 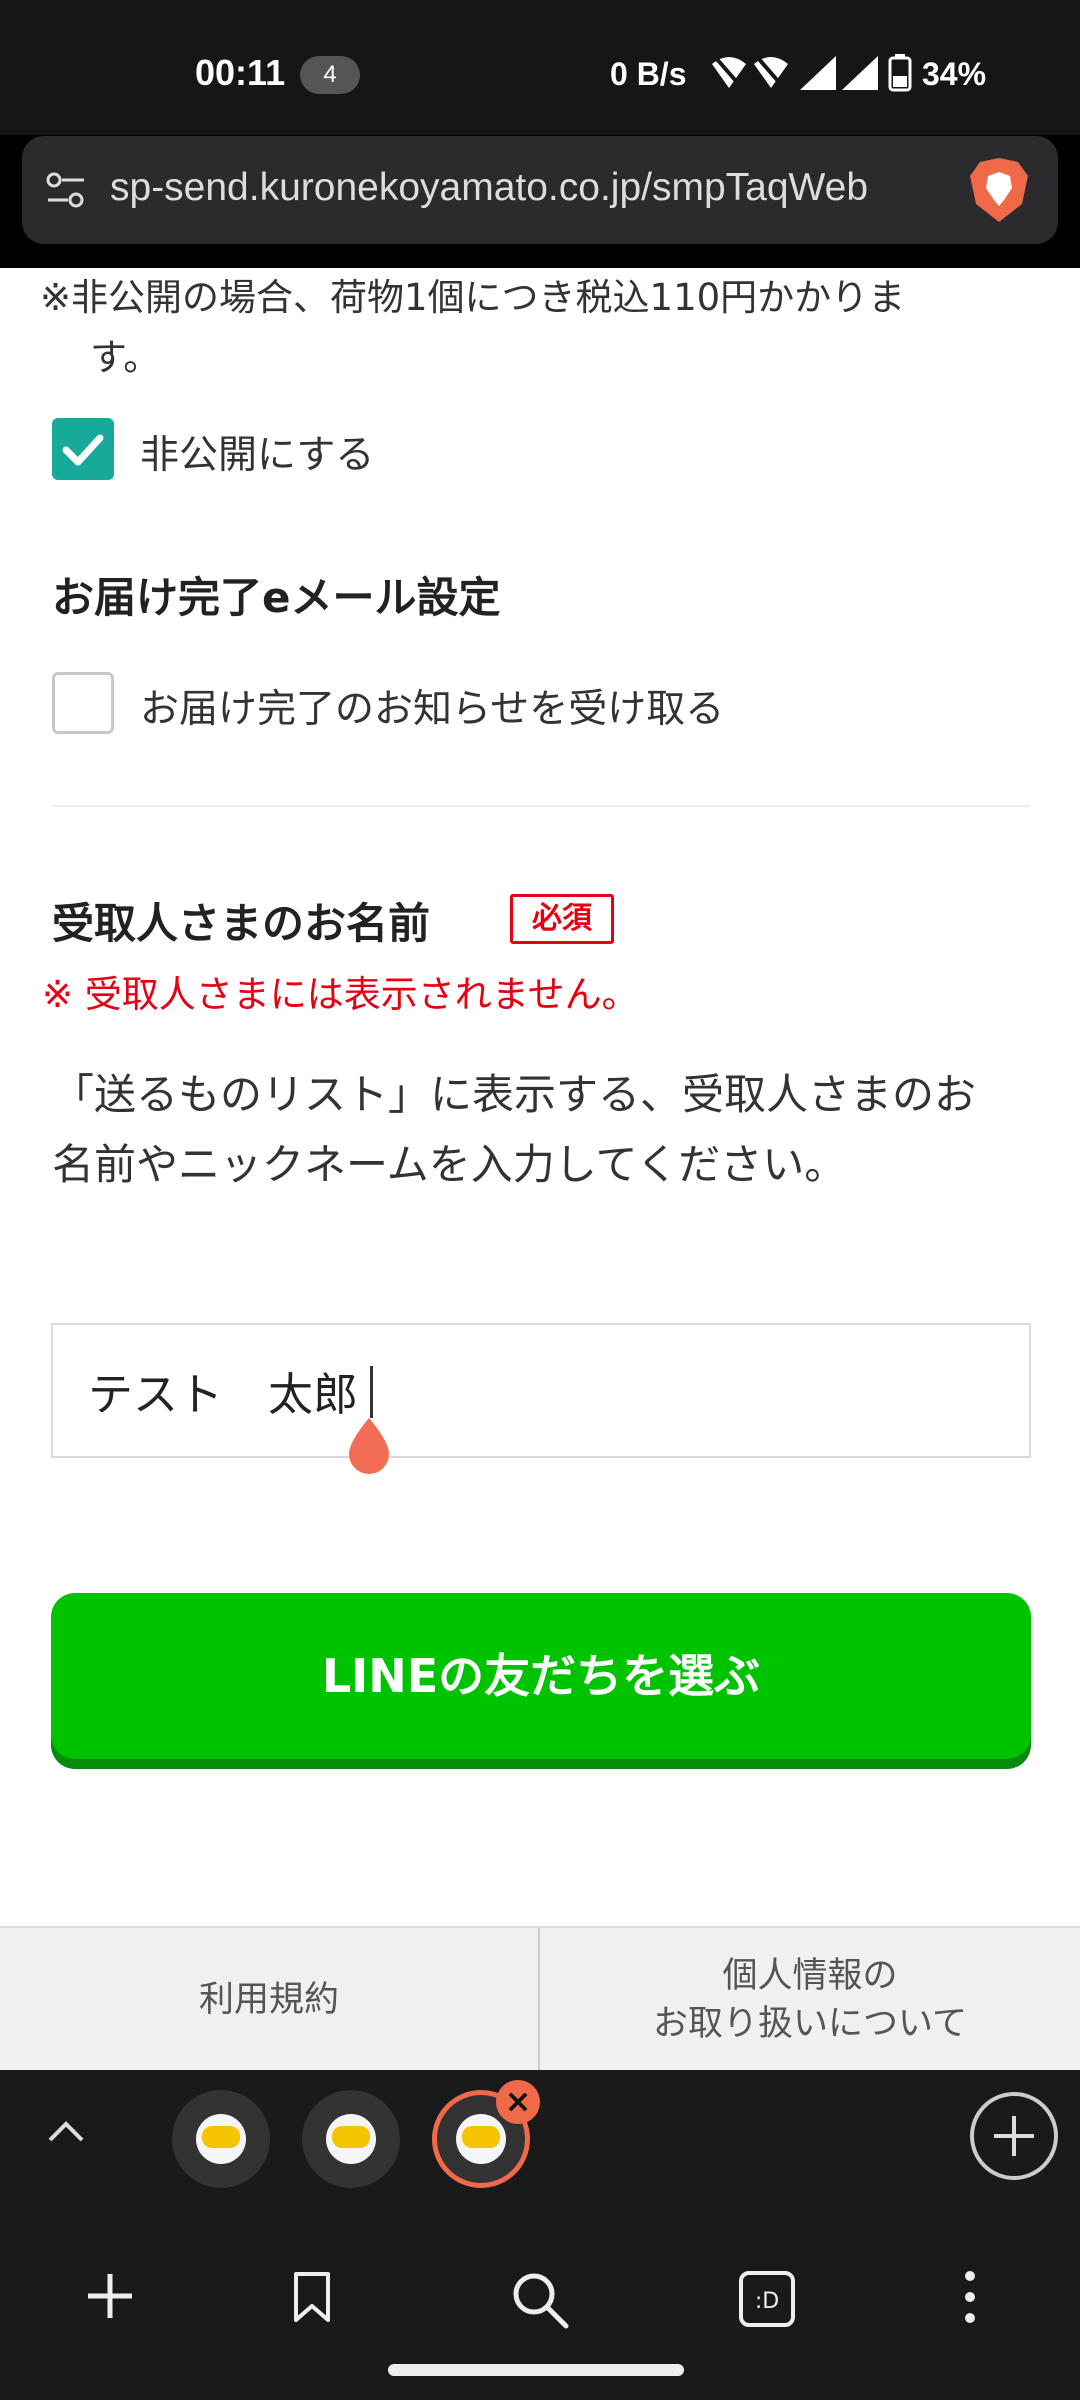 I want to click on terms-link: 利用規約, so click(x=269, y=1999).